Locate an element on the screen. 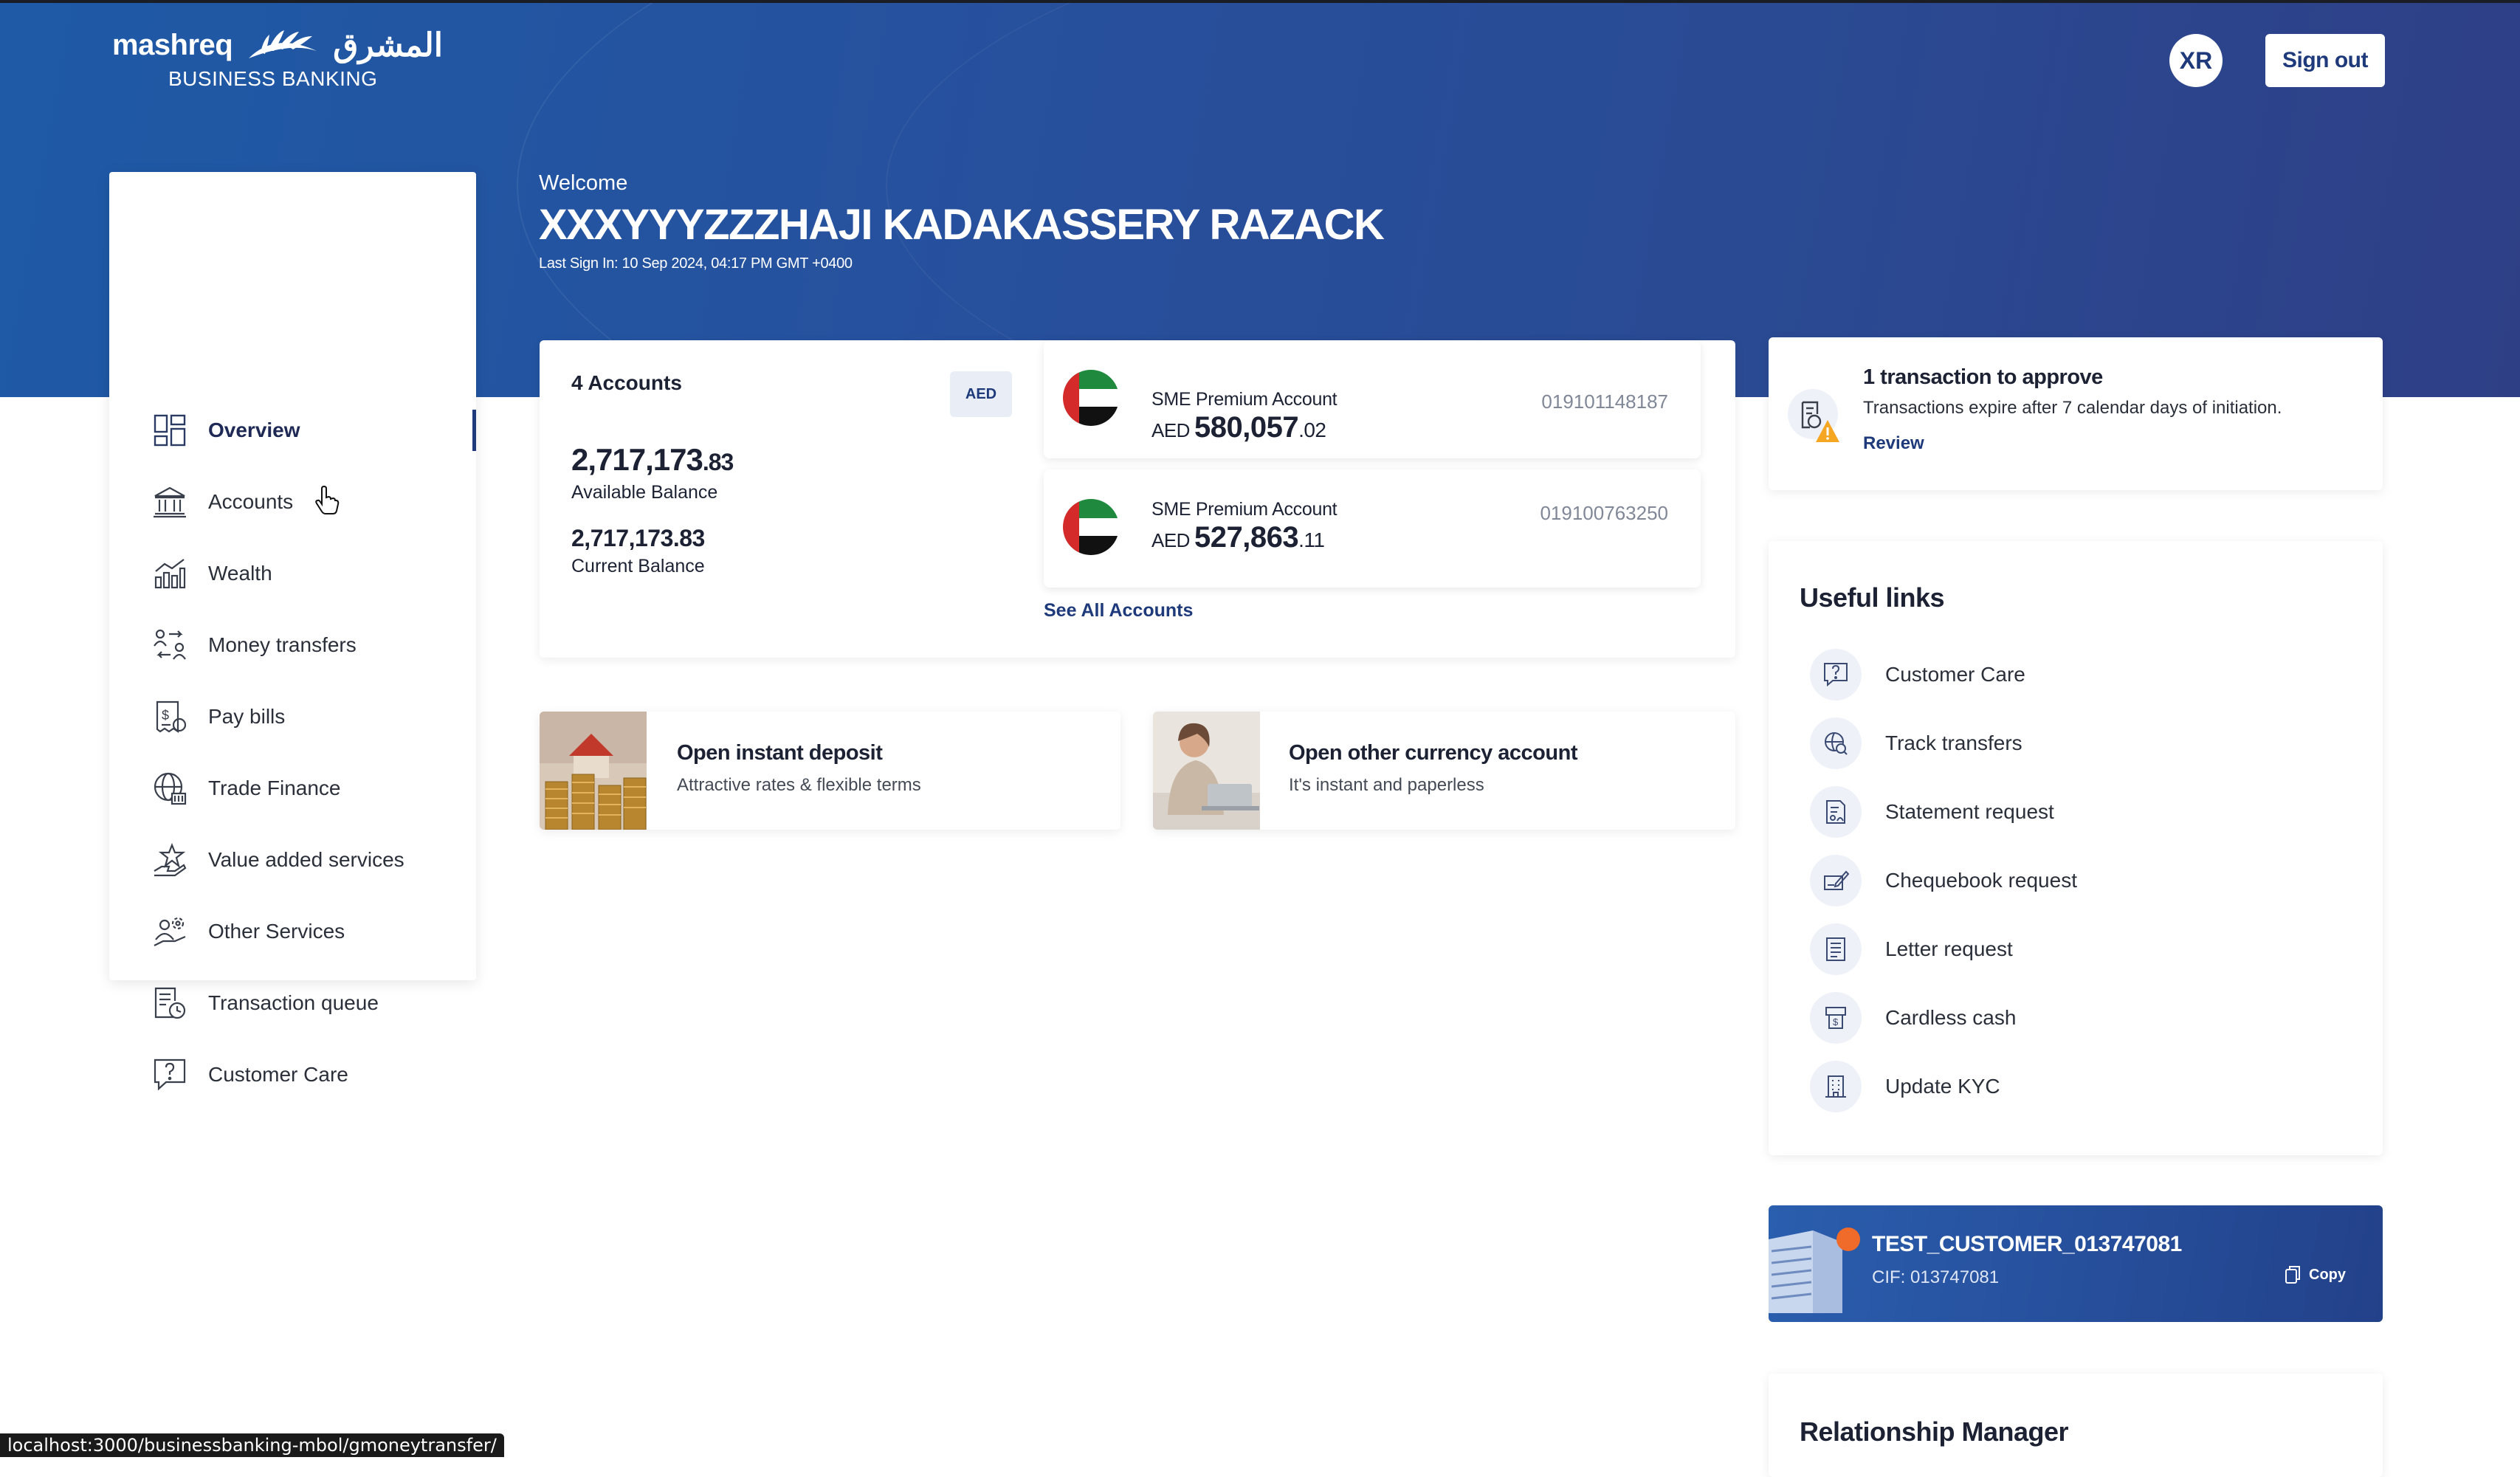 This screenshot has height=1477, width=2520. chart-icon is located at coordinates (170, 573).